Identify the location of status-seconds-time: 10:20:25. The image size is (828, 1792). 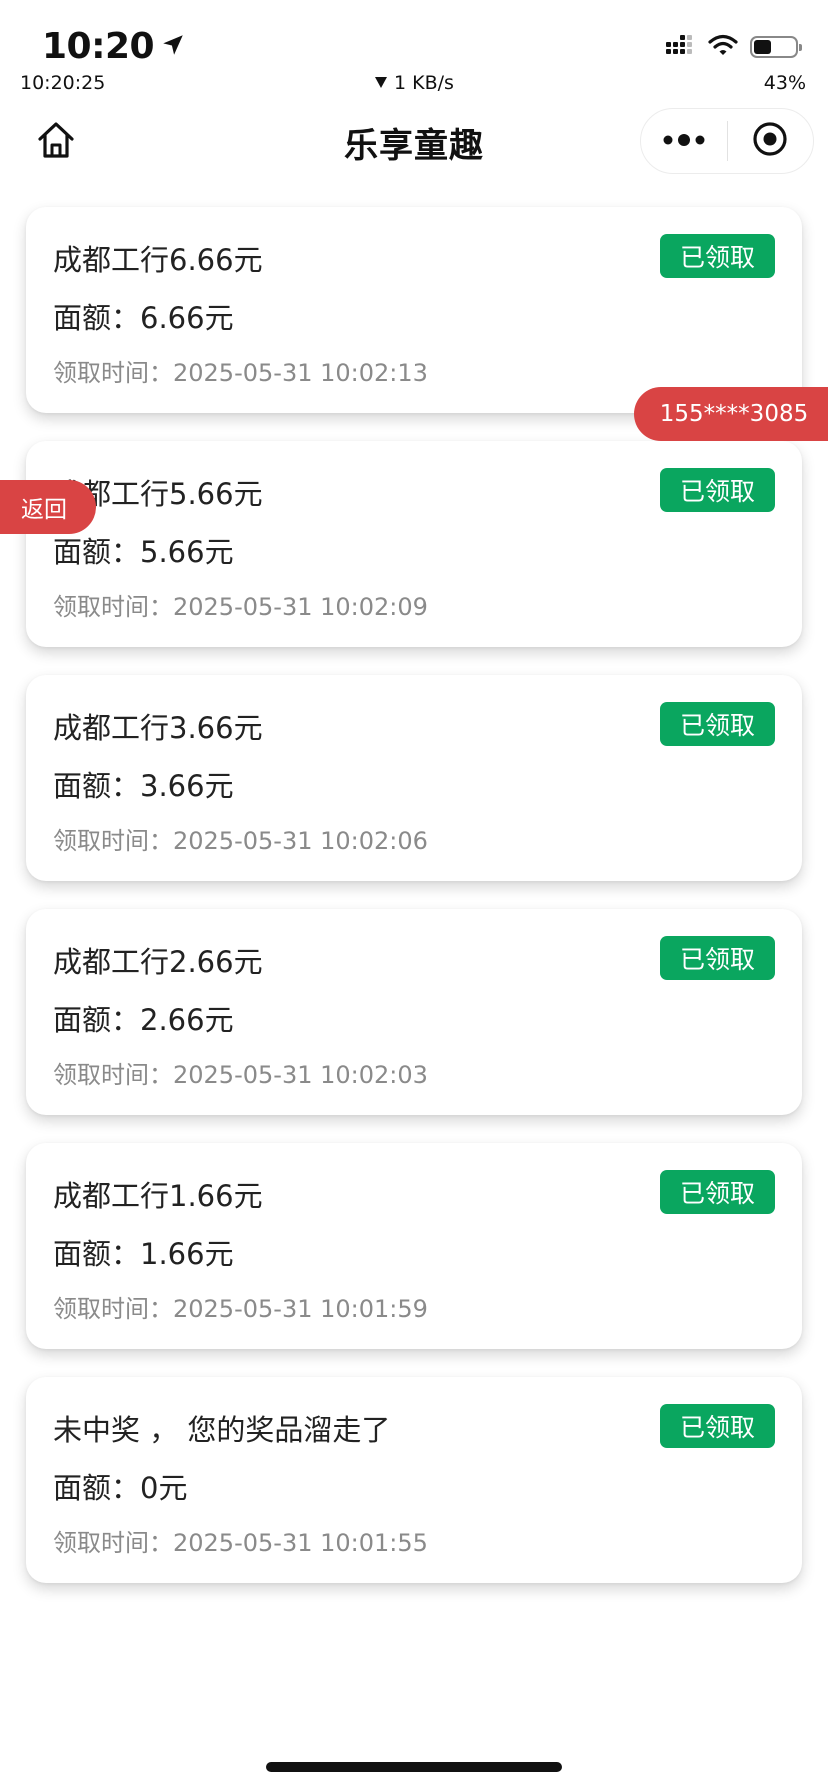
(63, 83).